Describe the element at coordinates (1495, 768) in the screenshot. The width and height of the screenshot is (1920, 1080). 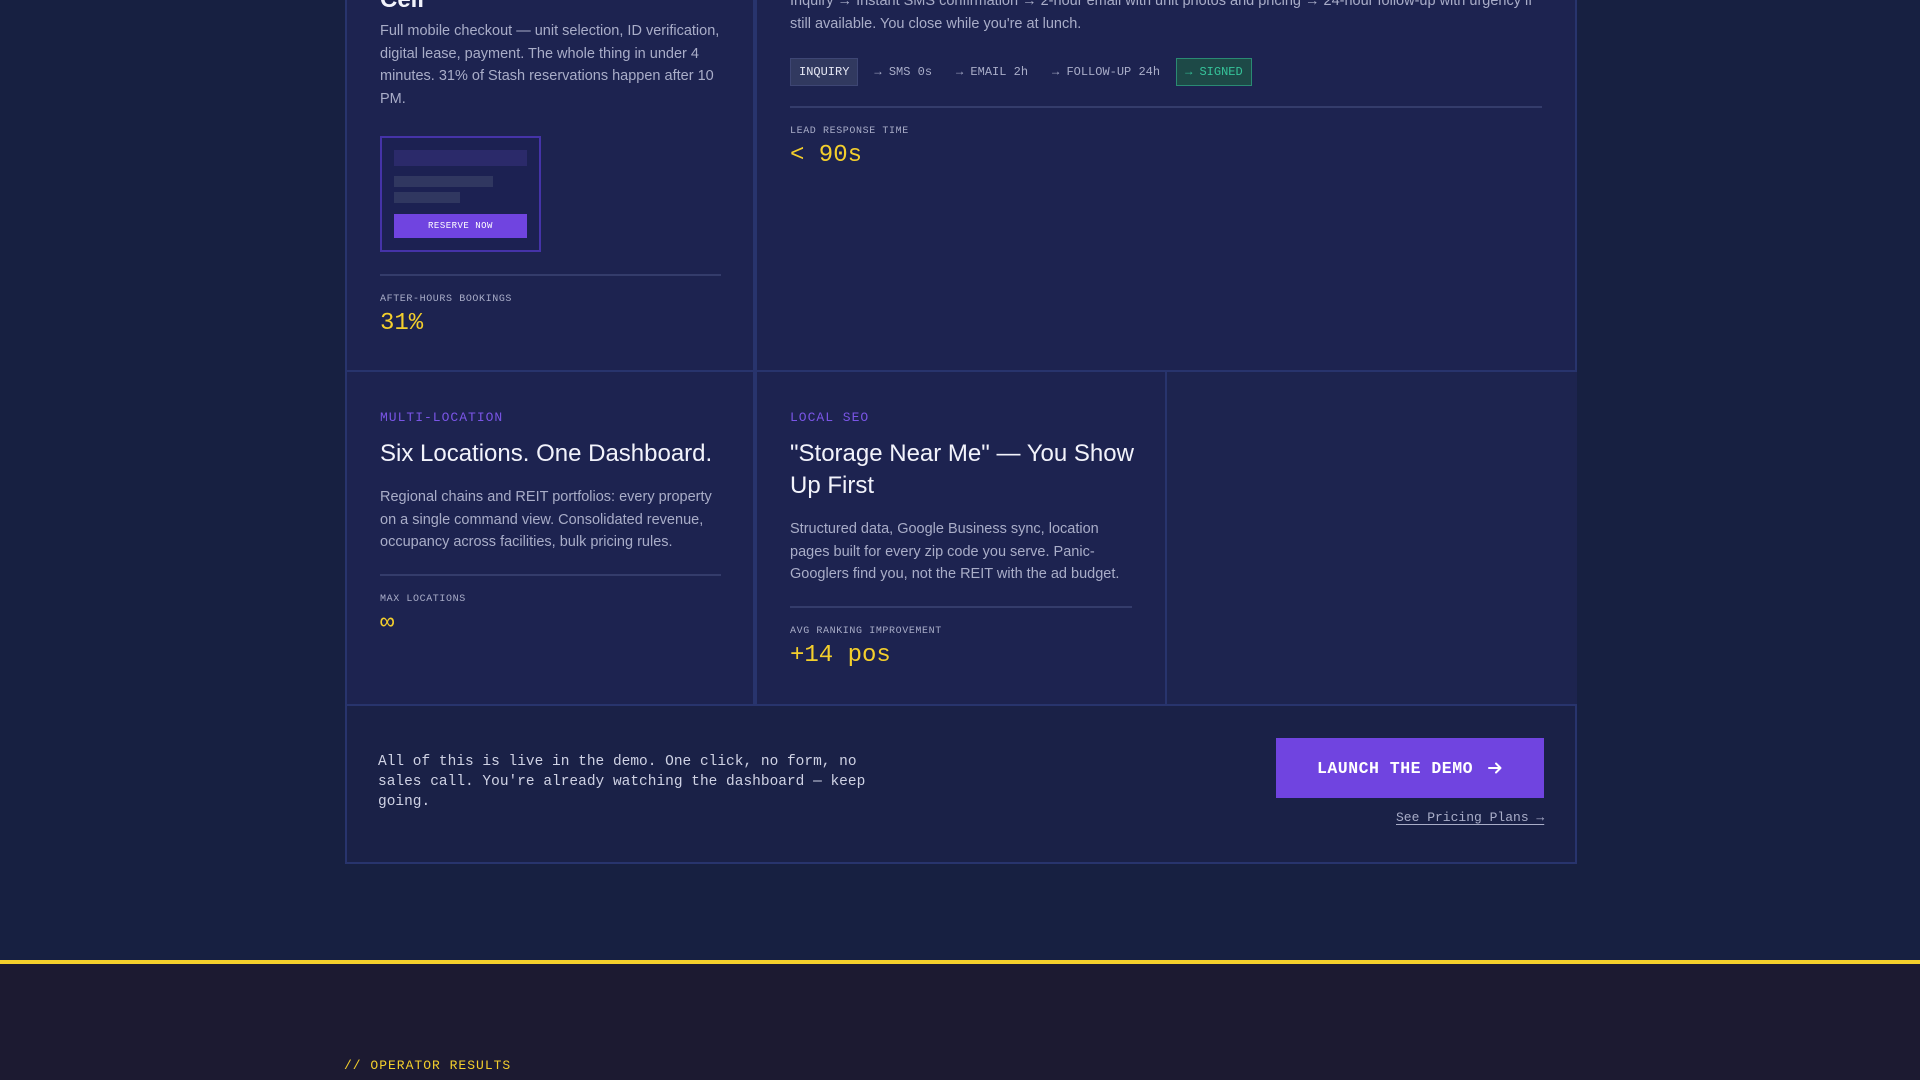
I see `arrow-right-icon` at that location.